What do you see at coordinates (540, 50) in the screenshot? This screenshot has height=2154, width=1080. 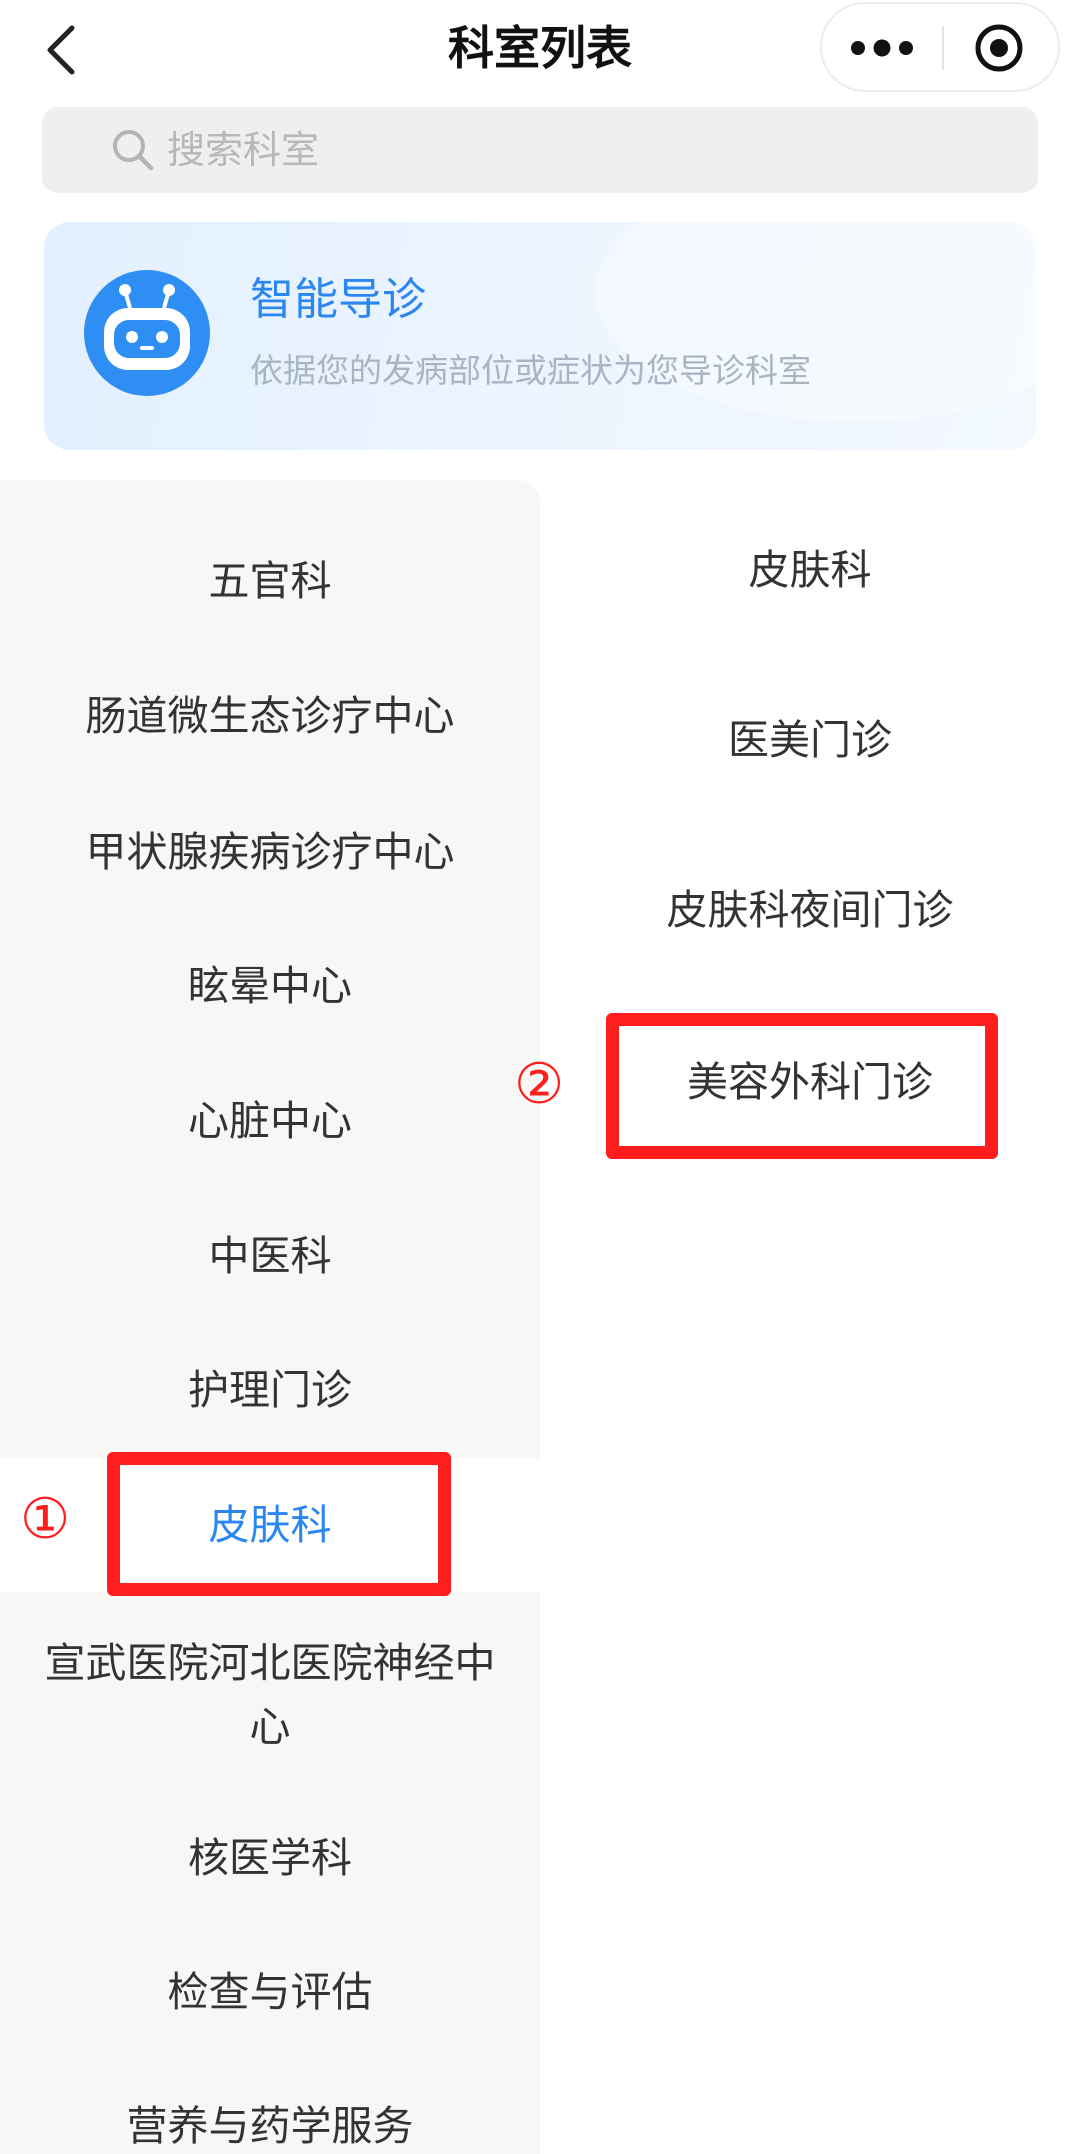 I see `nav-bar: 科室列表` at bounding box center [540, 50].